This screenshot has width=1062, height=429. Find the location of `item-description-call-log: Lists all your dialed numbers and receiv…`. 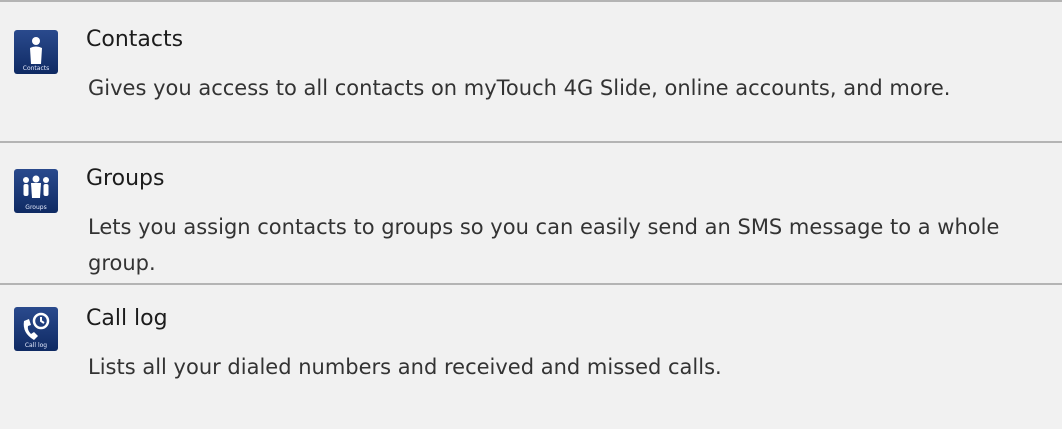

item-description-call-log: Lists all your dialed numbers and receiv… is located at coordinates (405, 367).